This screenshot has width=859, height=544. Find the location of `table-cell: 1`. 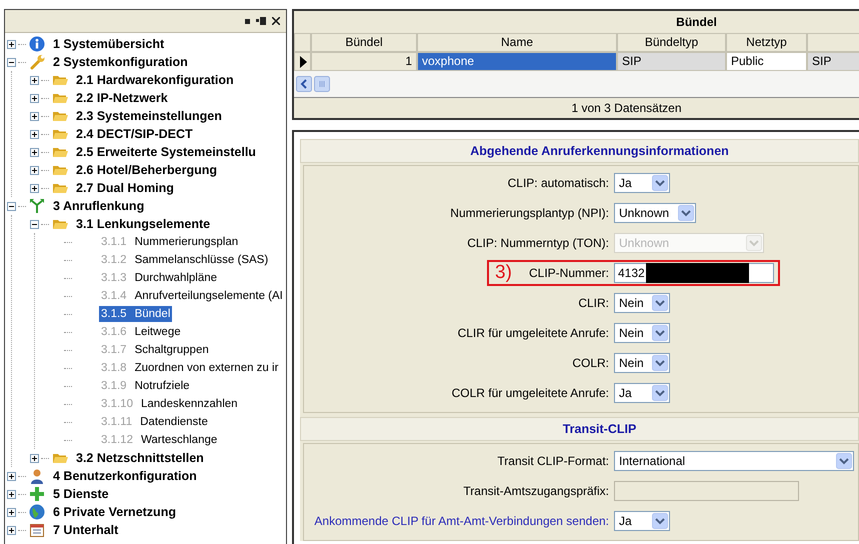

table-cell: 1 is located at coordinates (364, 61).